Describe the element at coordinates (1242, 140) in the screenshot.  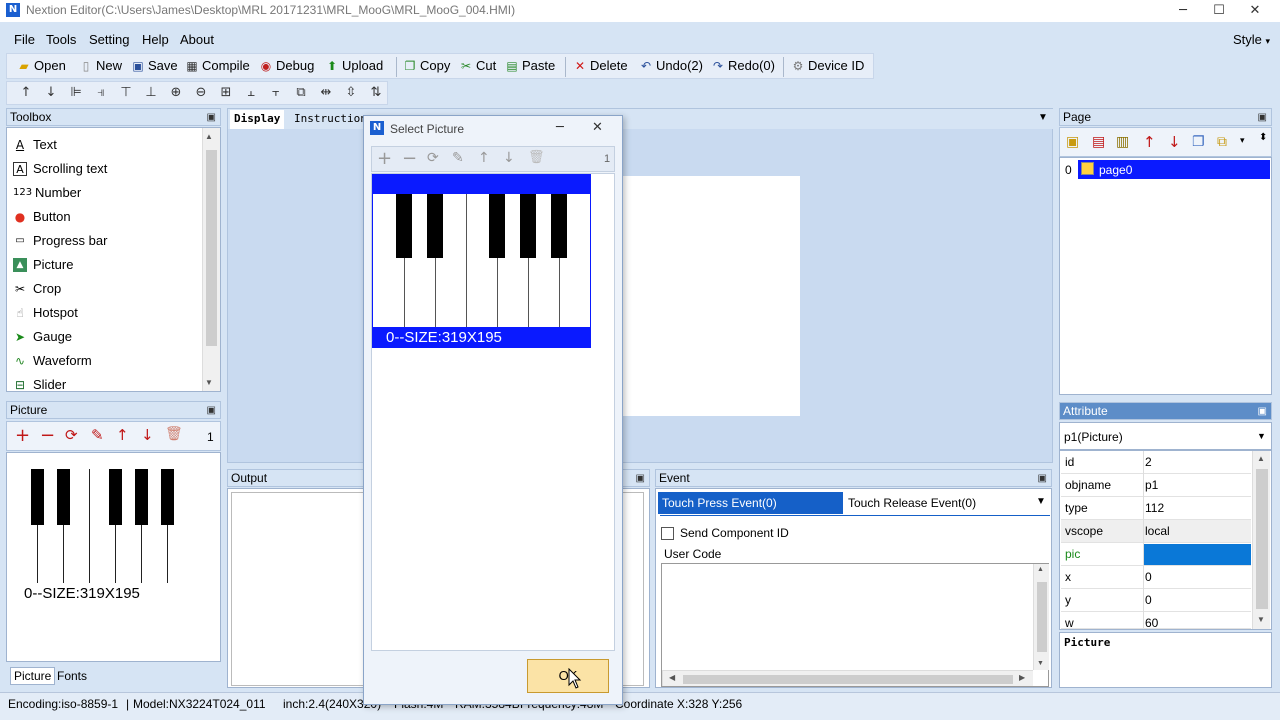
I see `chevron-down-icon: ▾` at that location.